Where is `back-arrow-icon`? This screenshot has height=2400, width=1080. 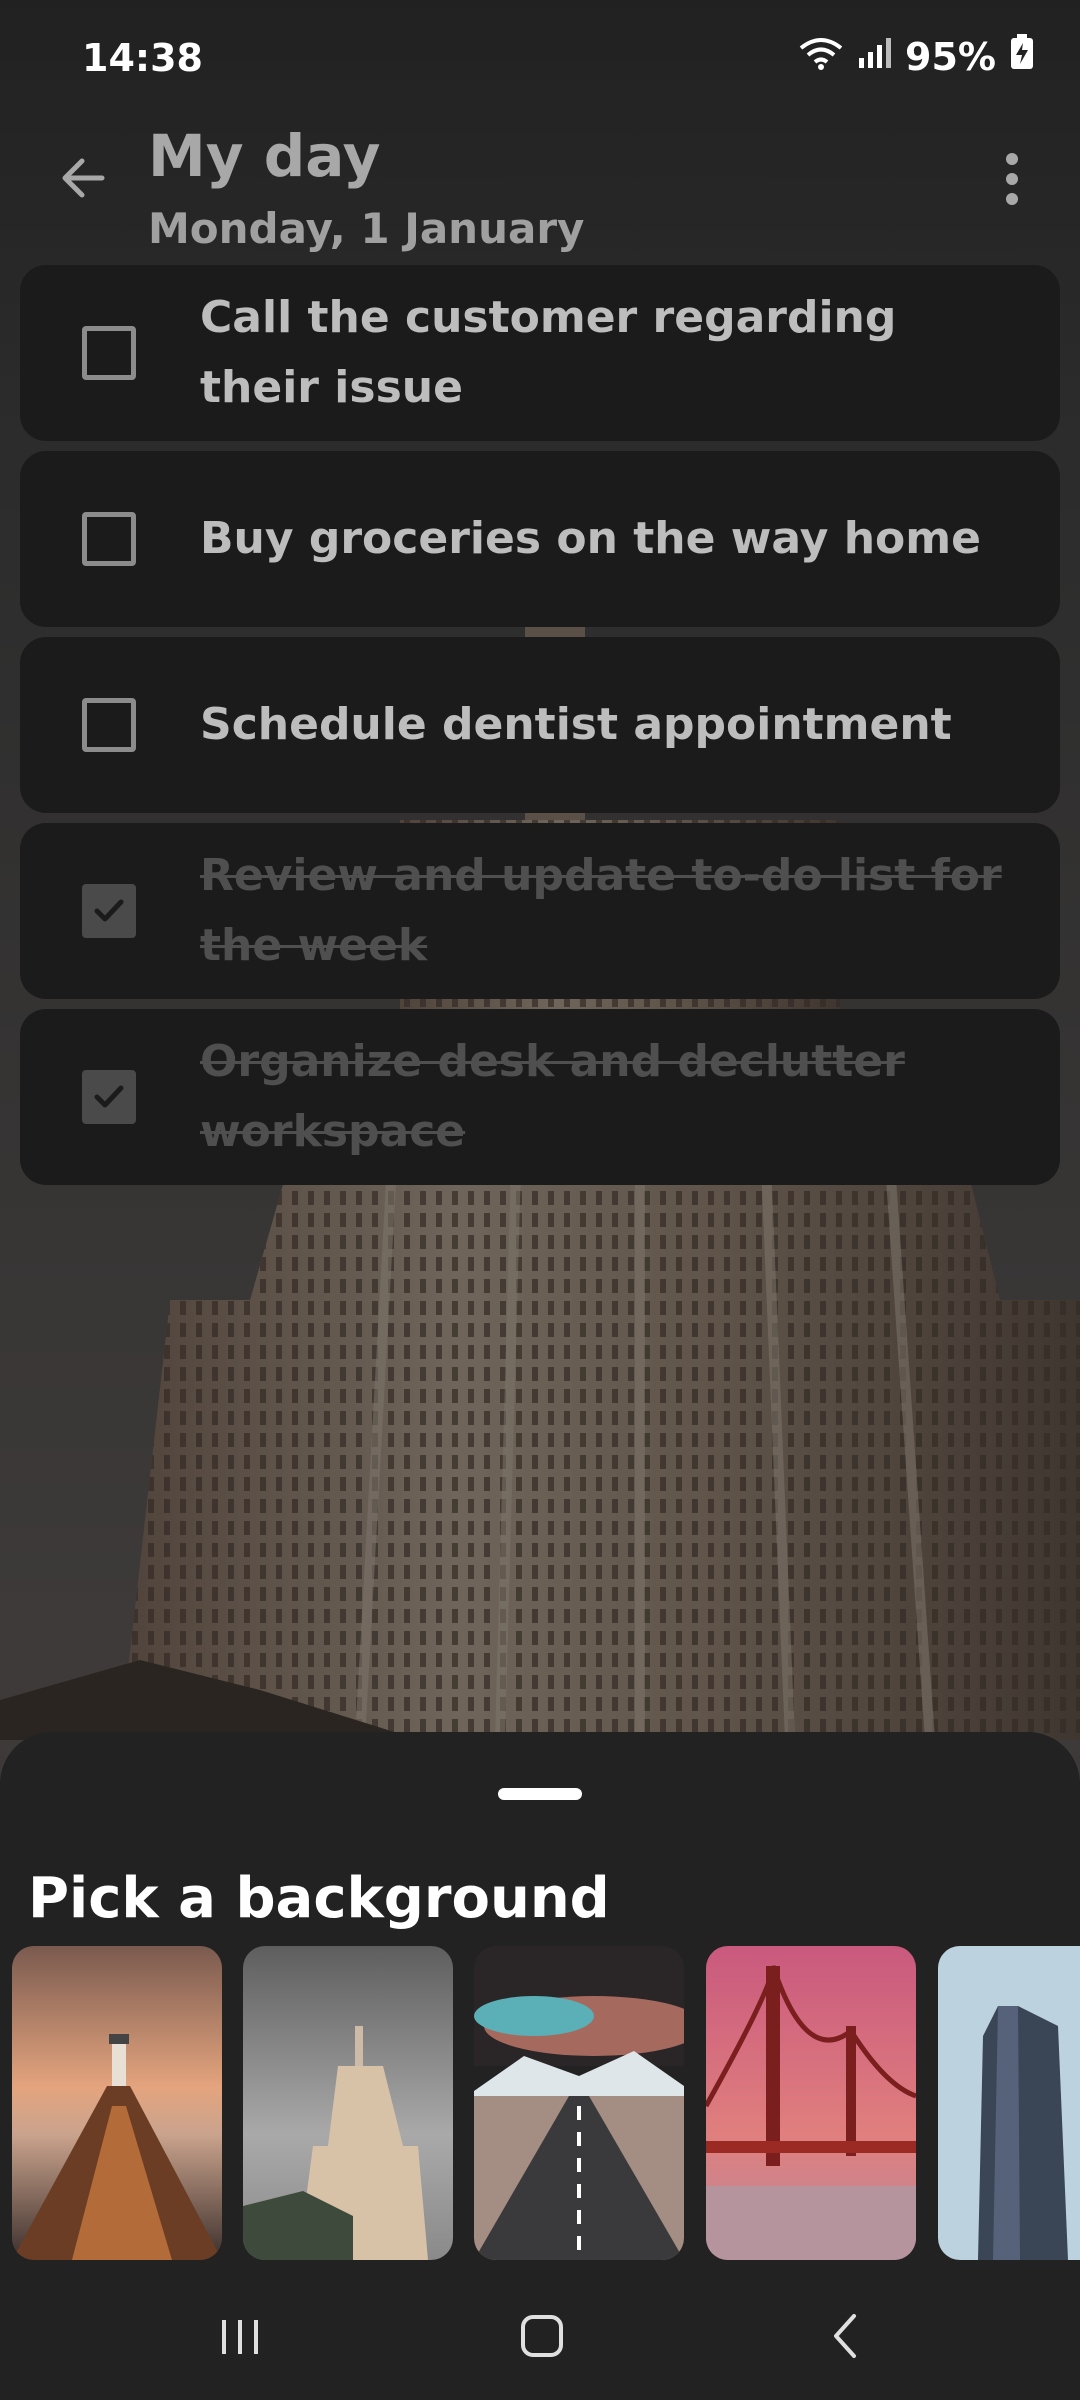 back-arrow-icon is located at coordinates (84, 178).